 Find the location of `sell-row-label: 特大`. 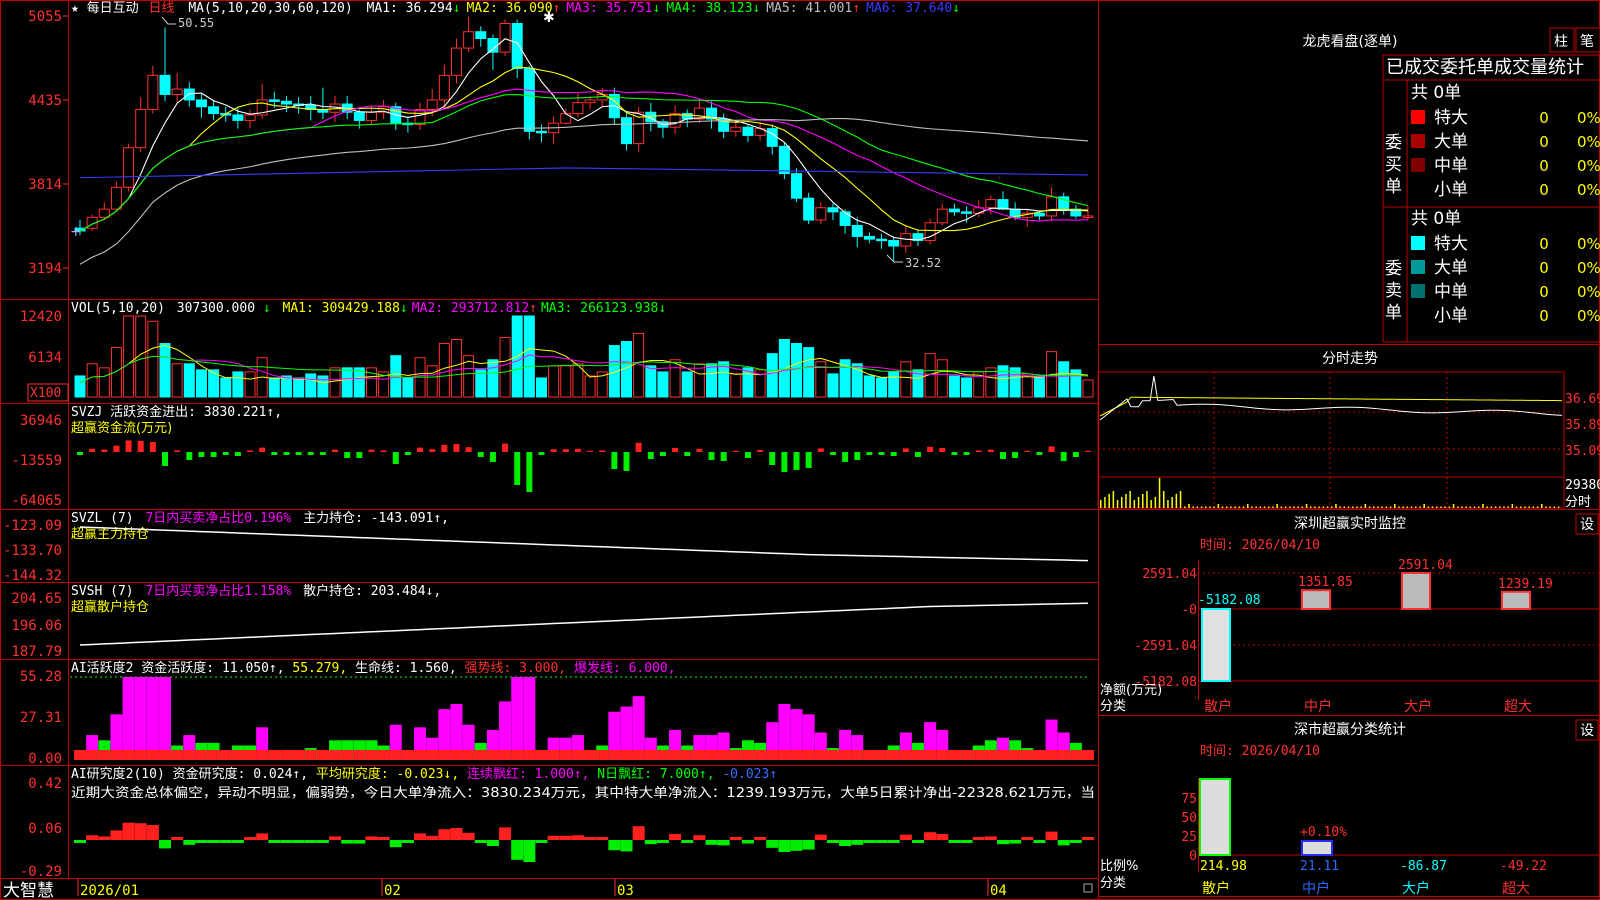

sell-row-label: 特大 is located at coordinates (1451, 244).